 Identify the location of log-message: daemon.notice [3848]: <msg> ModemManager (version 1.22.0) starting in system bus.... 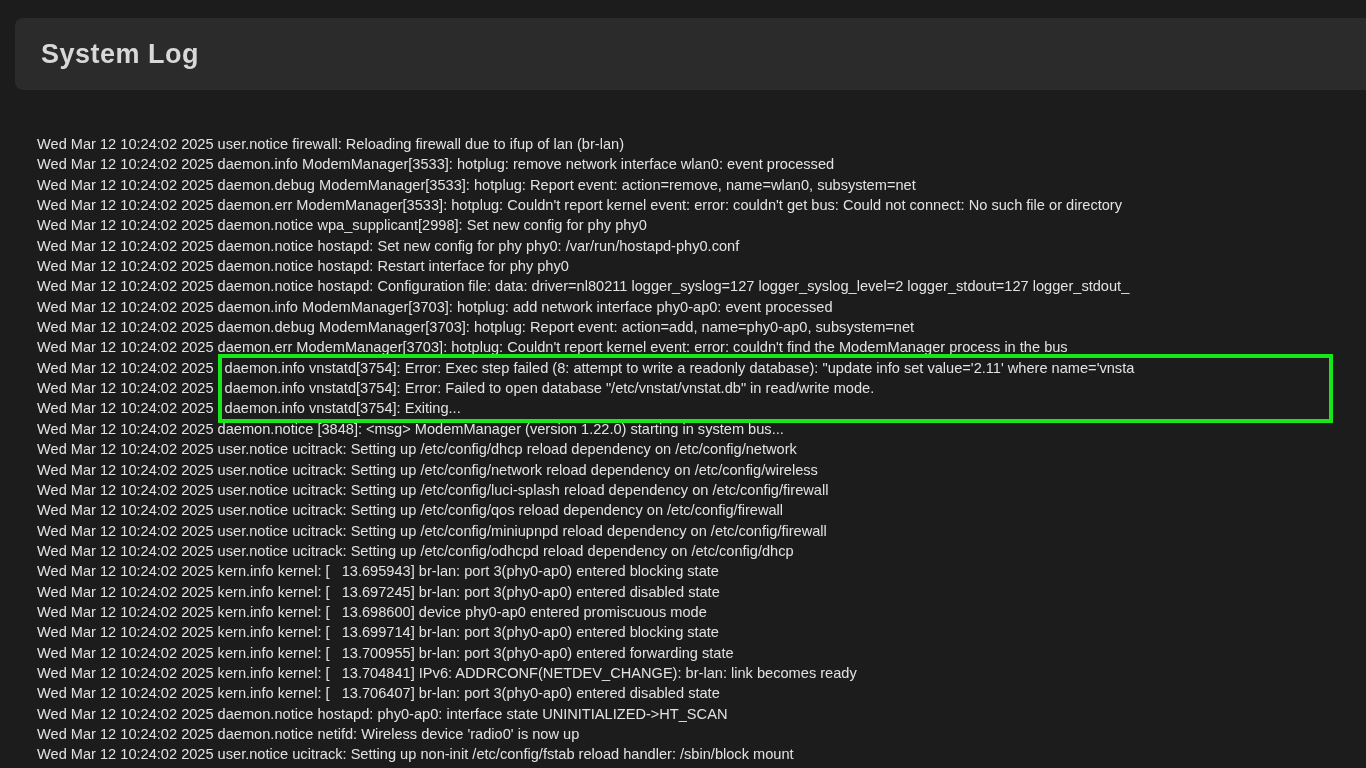
(500, 429).